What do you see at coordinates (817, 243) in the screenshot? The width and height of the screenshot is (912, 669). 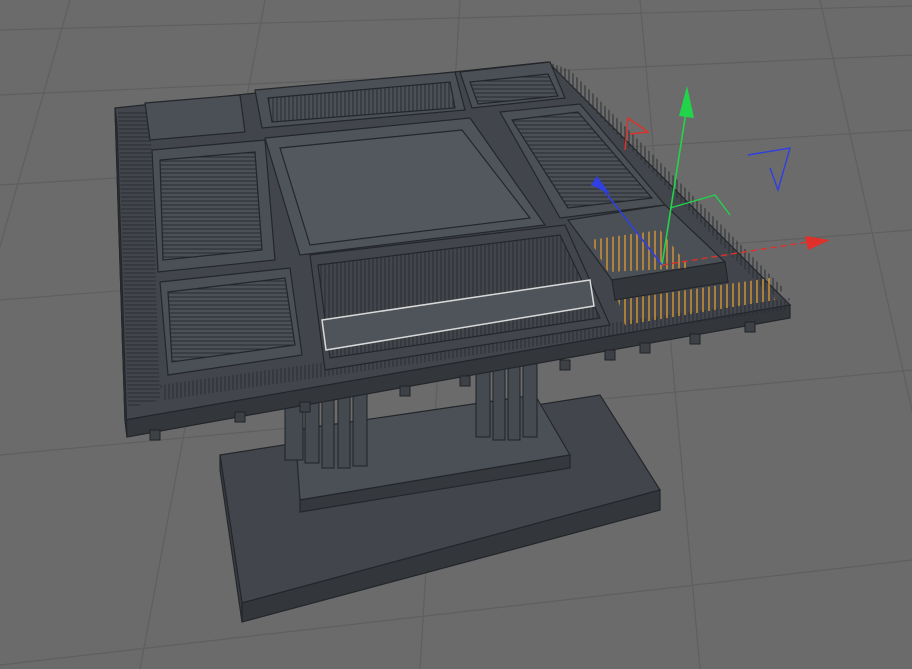 I see `x-axis-arrow` at bounding box center [817, 243].